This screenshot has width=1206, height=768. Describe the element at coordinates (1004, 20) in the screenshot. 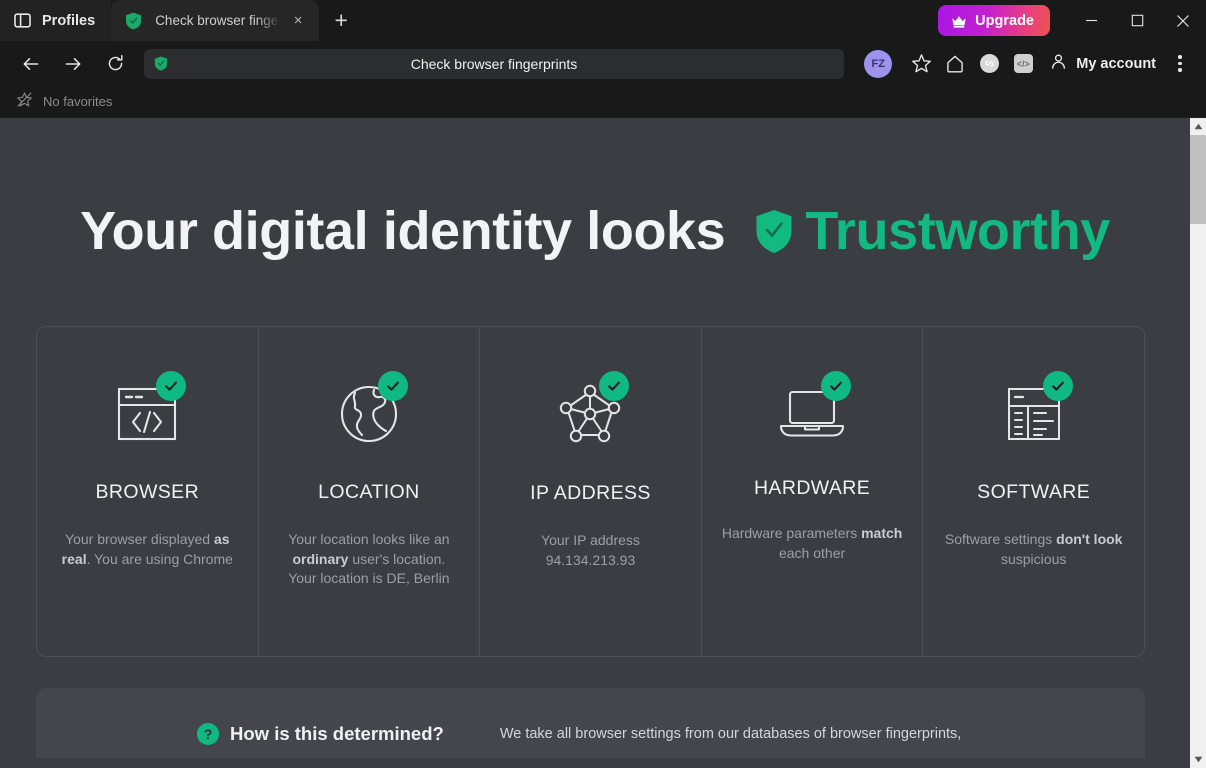

I see `upgrade-label: Upgrade` at that location.